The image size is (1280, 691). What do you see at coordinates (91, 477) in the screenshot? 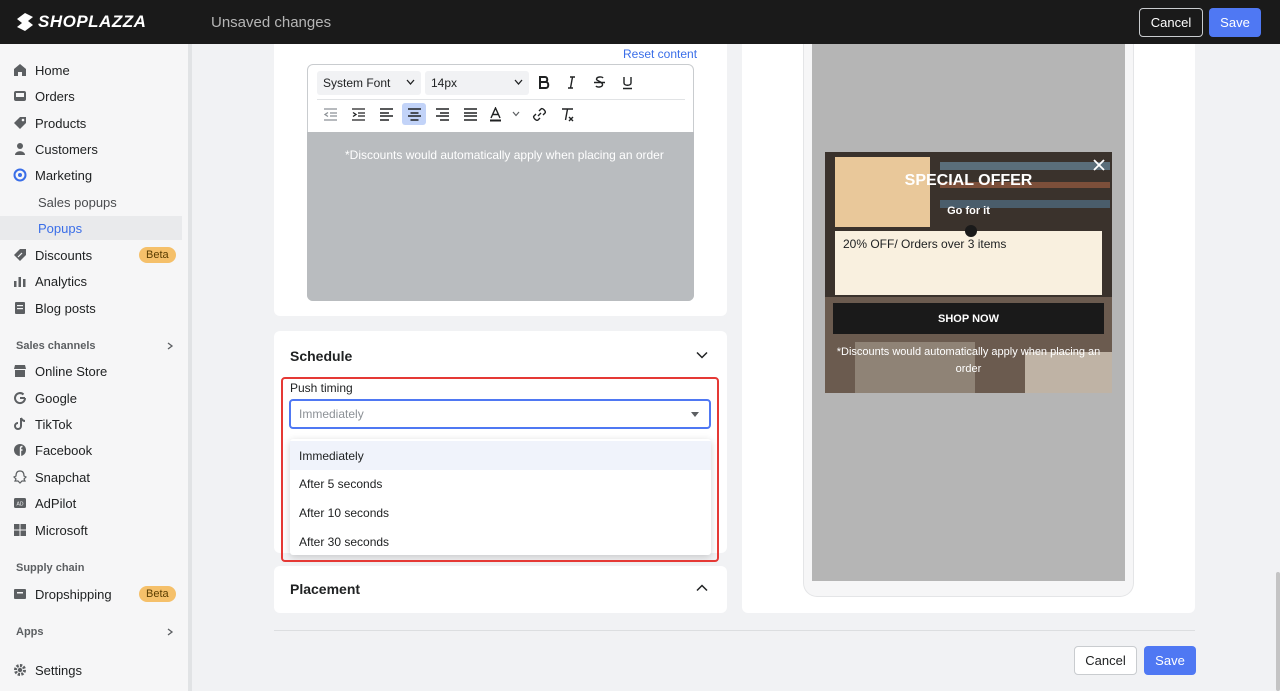
I see `sidebar-item-snapchat: Snapchat` at bounding box center [91, 477].